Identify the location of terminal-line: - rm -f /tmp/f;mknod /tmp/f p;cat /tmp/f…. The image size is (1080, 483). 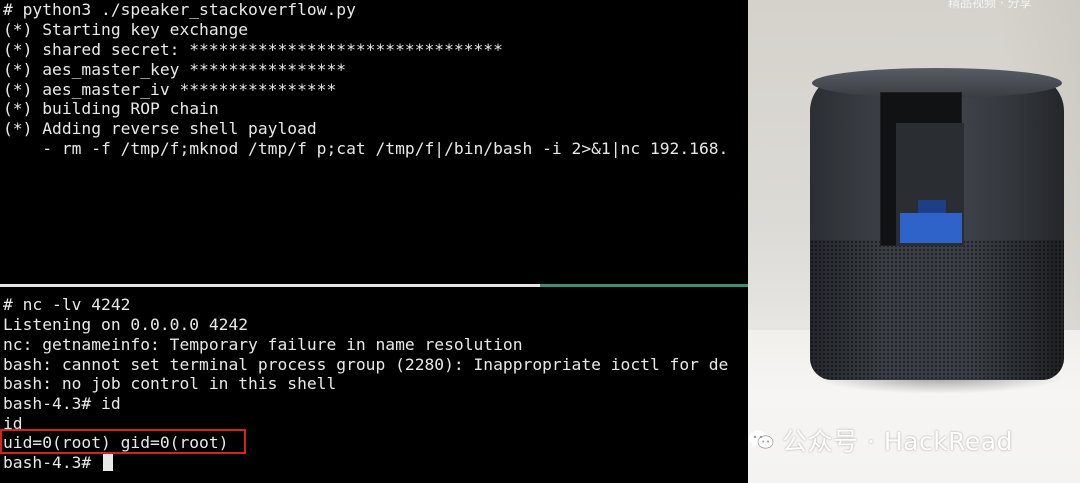
(366, 148).